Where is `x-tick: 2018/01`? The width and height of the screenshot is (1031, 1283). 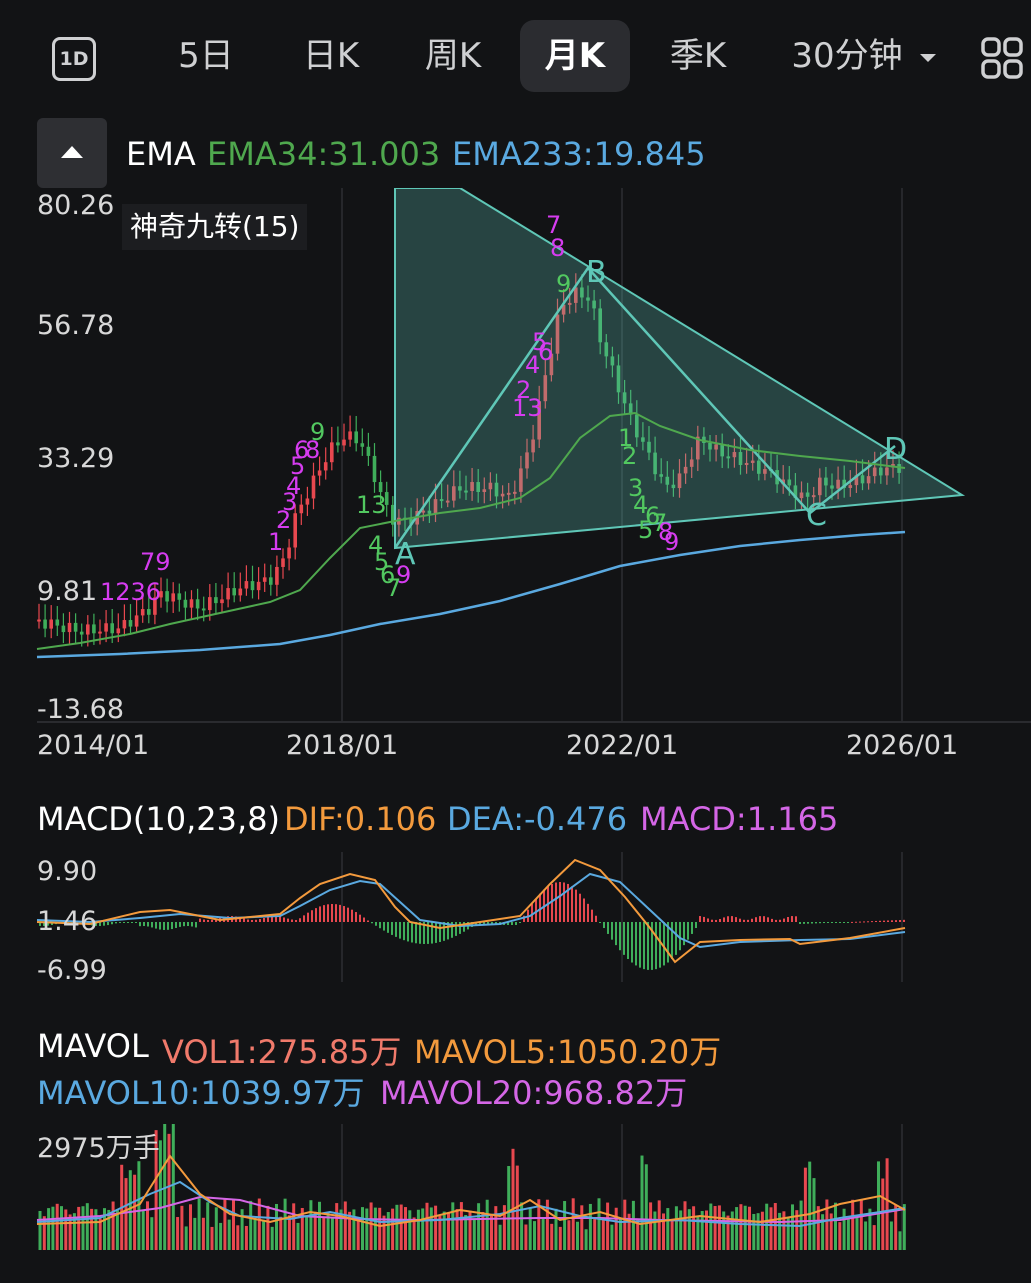 x-tick: 2018/01 is located at coordinates (342, 745).